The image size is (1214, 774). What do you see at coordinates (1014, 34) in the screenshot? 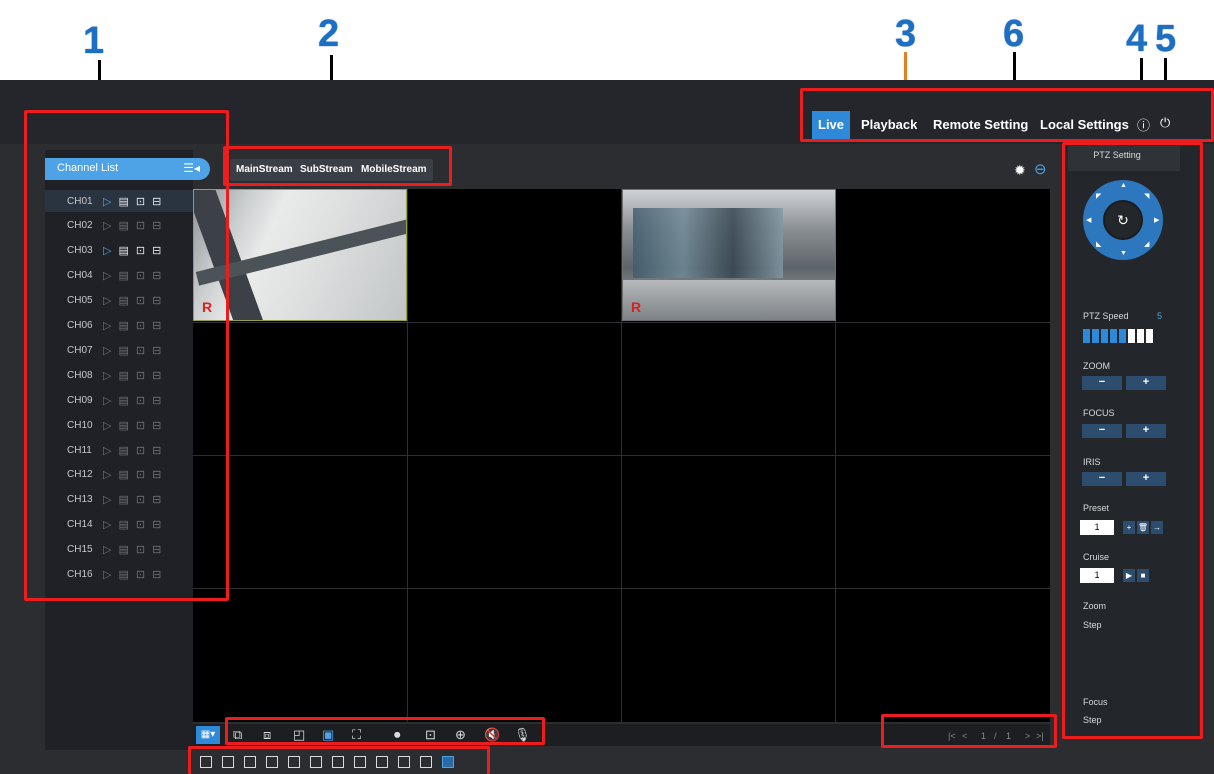
I see `callout-6: 6` at bounding box center [1014, 34].